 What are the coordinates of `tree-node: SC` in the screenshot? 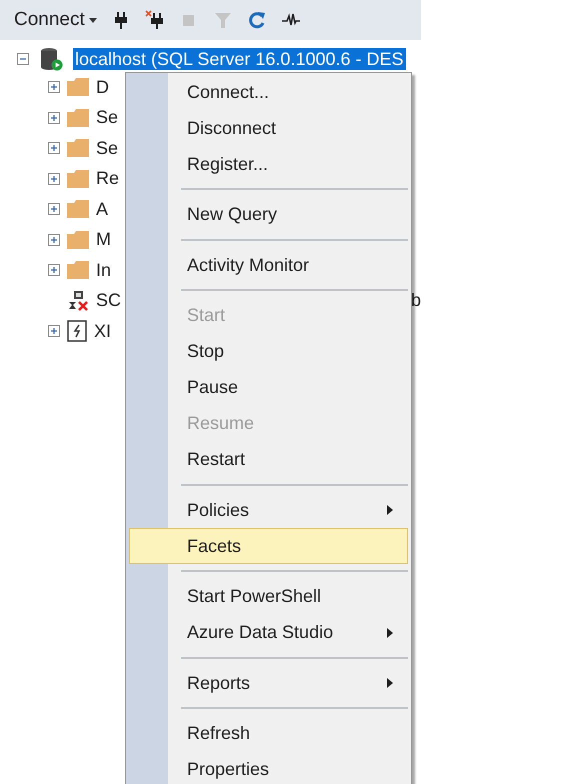 It's located at (109, 300).